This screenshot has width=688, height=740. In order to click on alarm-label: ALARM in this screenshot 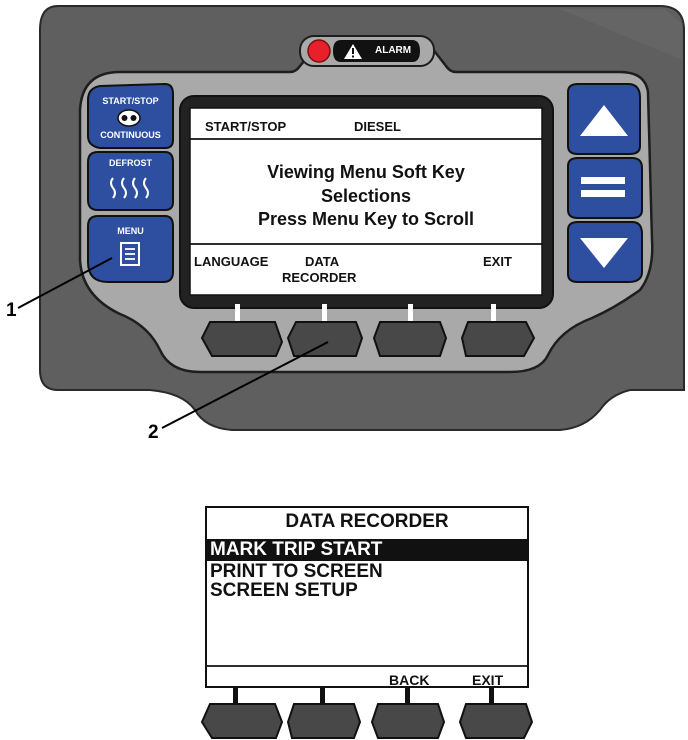, I will do `click(393, 50)`.